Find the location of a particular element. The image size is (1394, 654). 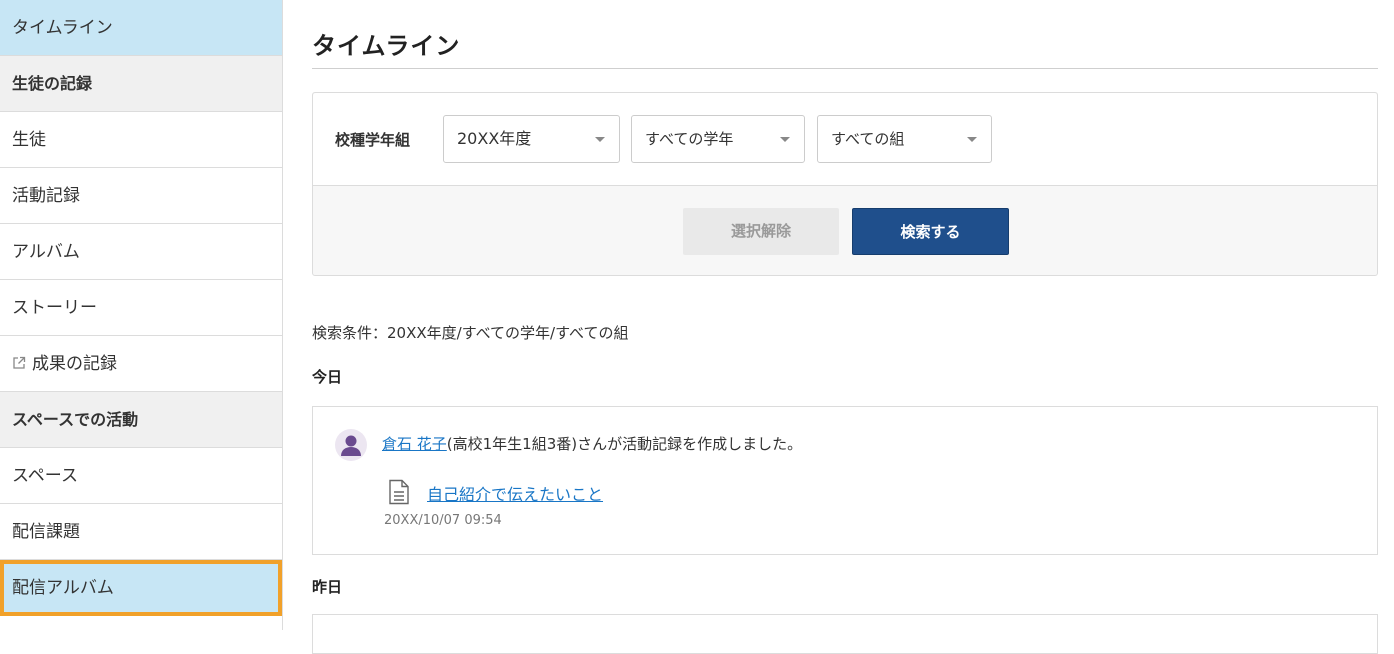

sidebar-item-story: ストーリー is located at coordinates (141, 308).